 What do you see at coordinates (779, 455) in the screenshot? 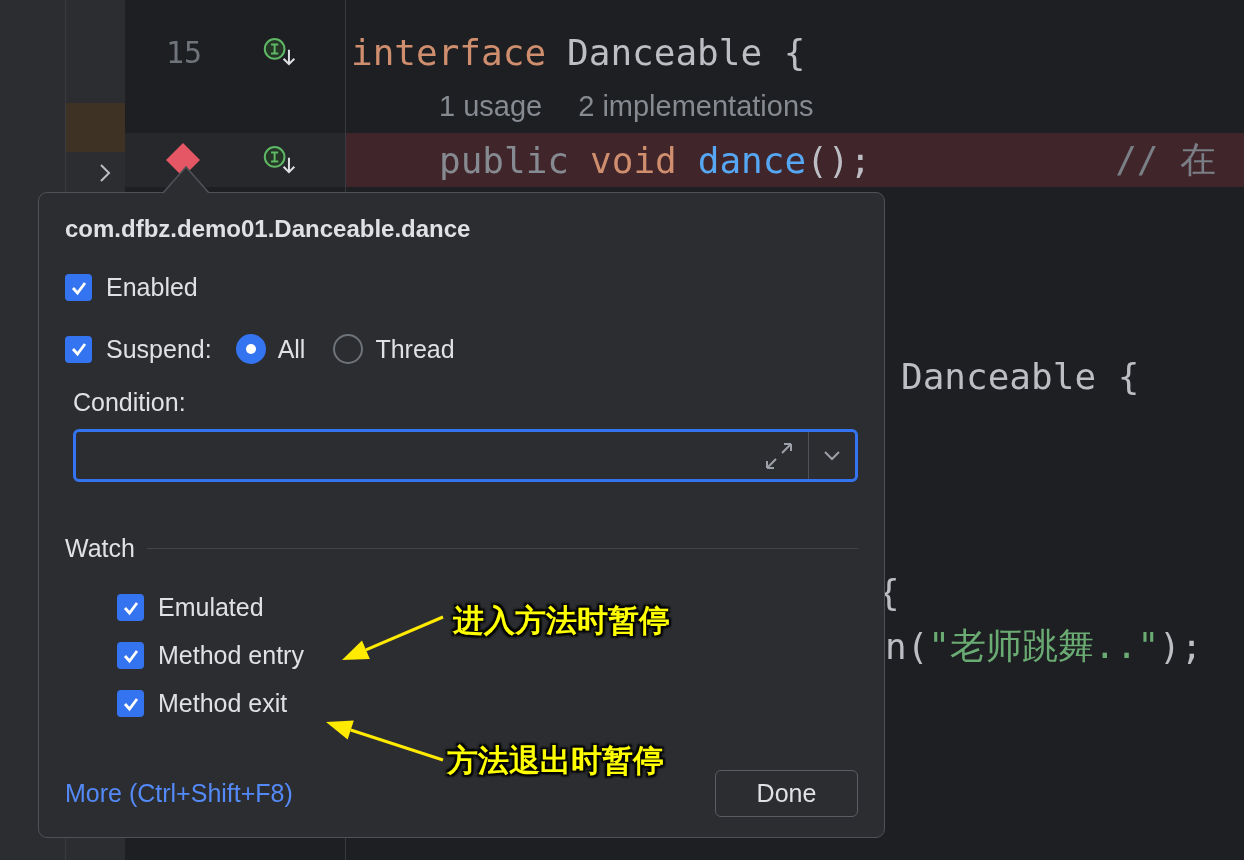
I see `expand-icon` at bounding box center [779, 455].